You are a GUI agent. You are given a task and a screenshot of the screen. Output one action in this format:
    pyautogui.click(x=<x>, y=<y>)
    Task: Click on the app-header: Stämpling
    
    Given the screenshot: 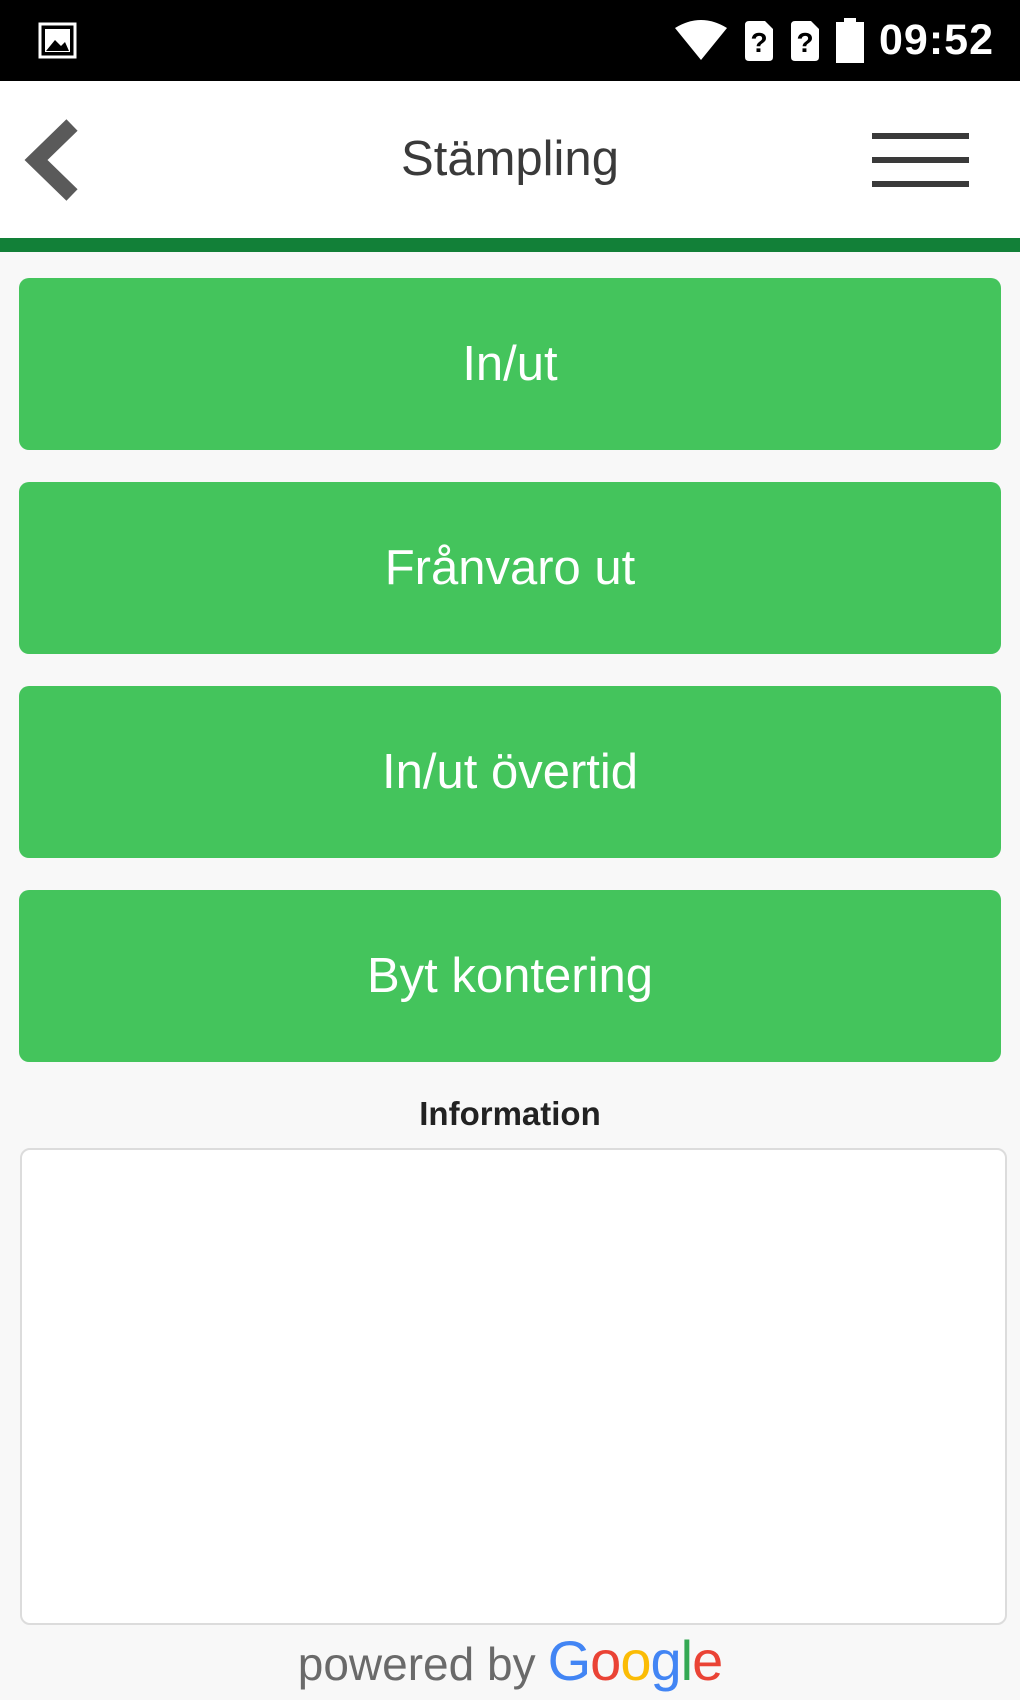 What is the action you would take?
    pyautogui.click(x=510, y=159)
    